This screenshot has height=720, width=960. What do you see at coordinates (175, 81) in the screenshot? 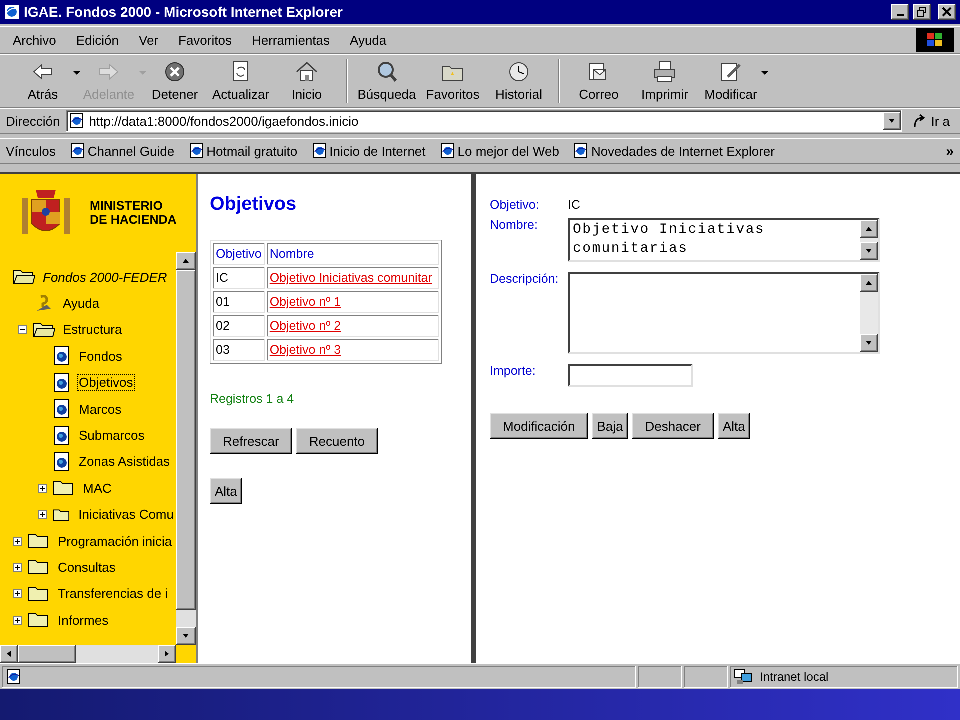
I see `toolbar-button: Detener` at bounding box center [175, 81].